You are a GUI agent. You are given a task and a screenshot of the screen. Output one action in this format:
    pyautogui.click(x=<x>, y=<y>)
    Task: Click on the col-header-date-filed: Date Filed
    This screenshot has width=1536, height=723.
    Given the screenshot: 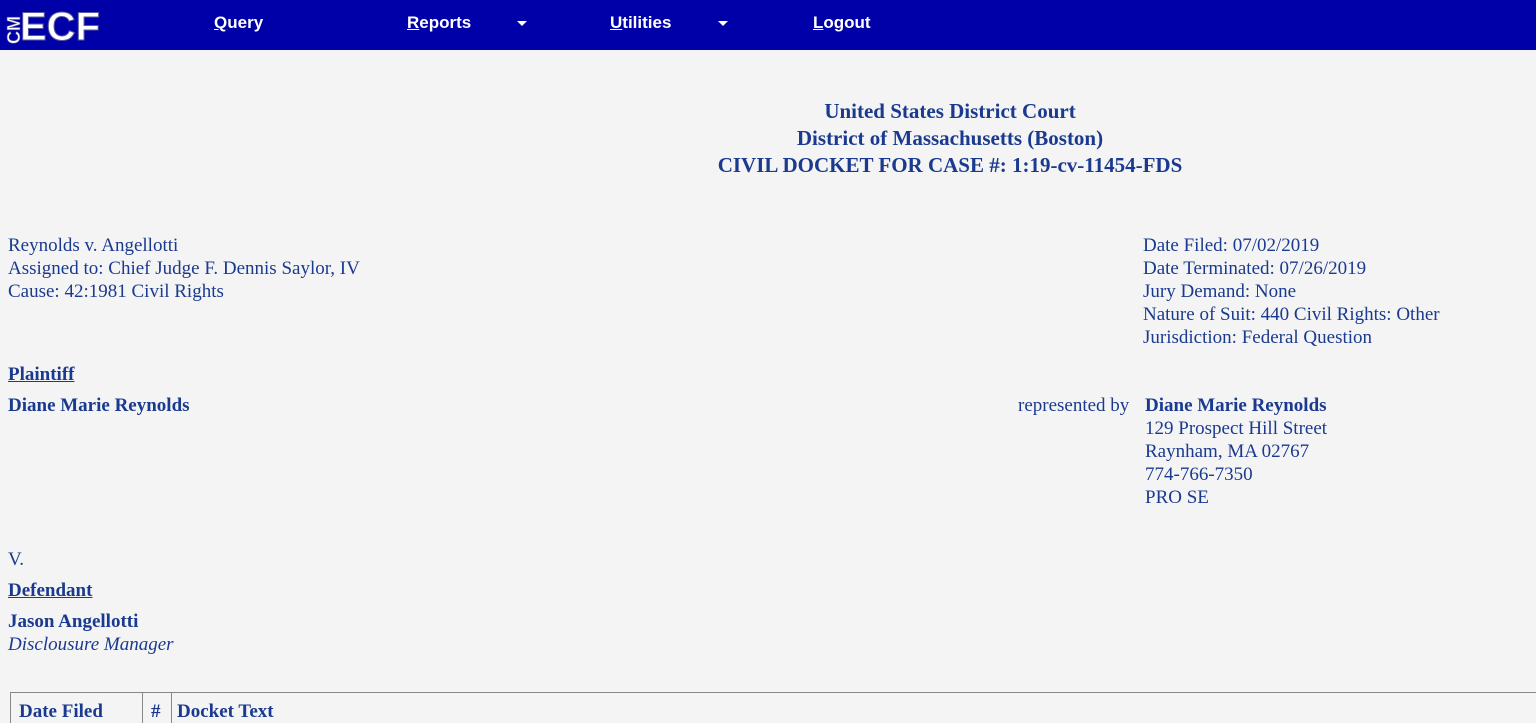 What is the action you would take?
    pyautogui.click(x=61, y=711)
    